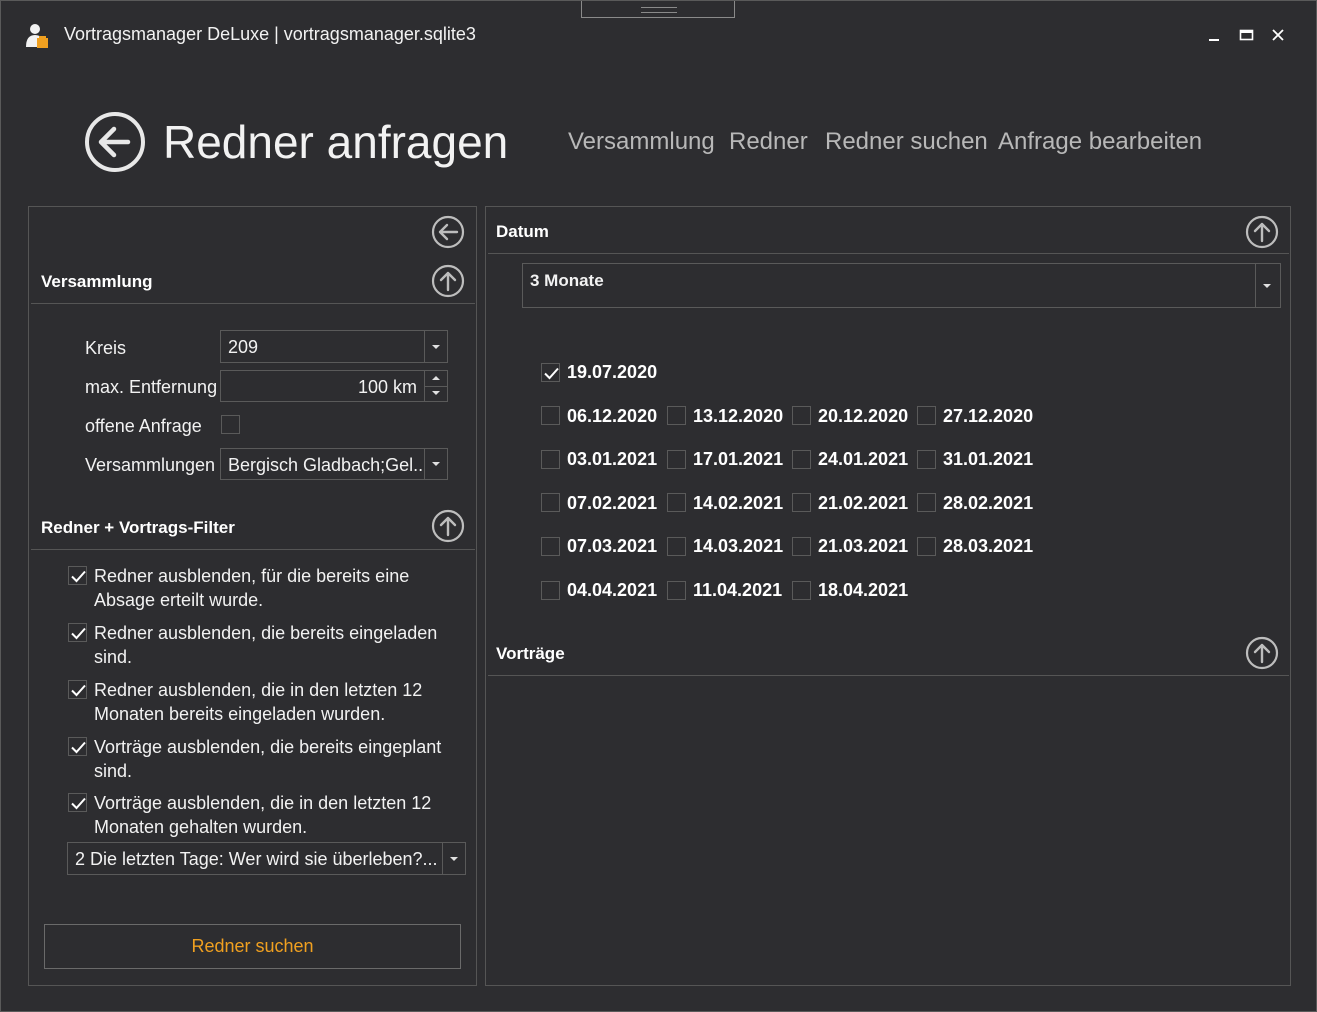 This screenshot has height=1012, width=1317. What do you see at coordinates (988, 546) in the screenshot?
I see `date-label: 28.03.2021` at bounding box center [988, 546].